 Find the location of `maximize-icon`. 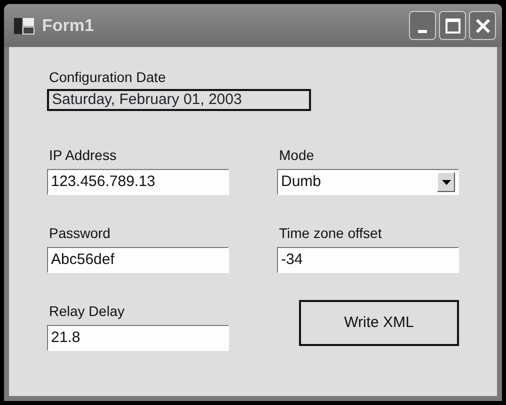

maximize-icon is located at coordinates (452, 26).